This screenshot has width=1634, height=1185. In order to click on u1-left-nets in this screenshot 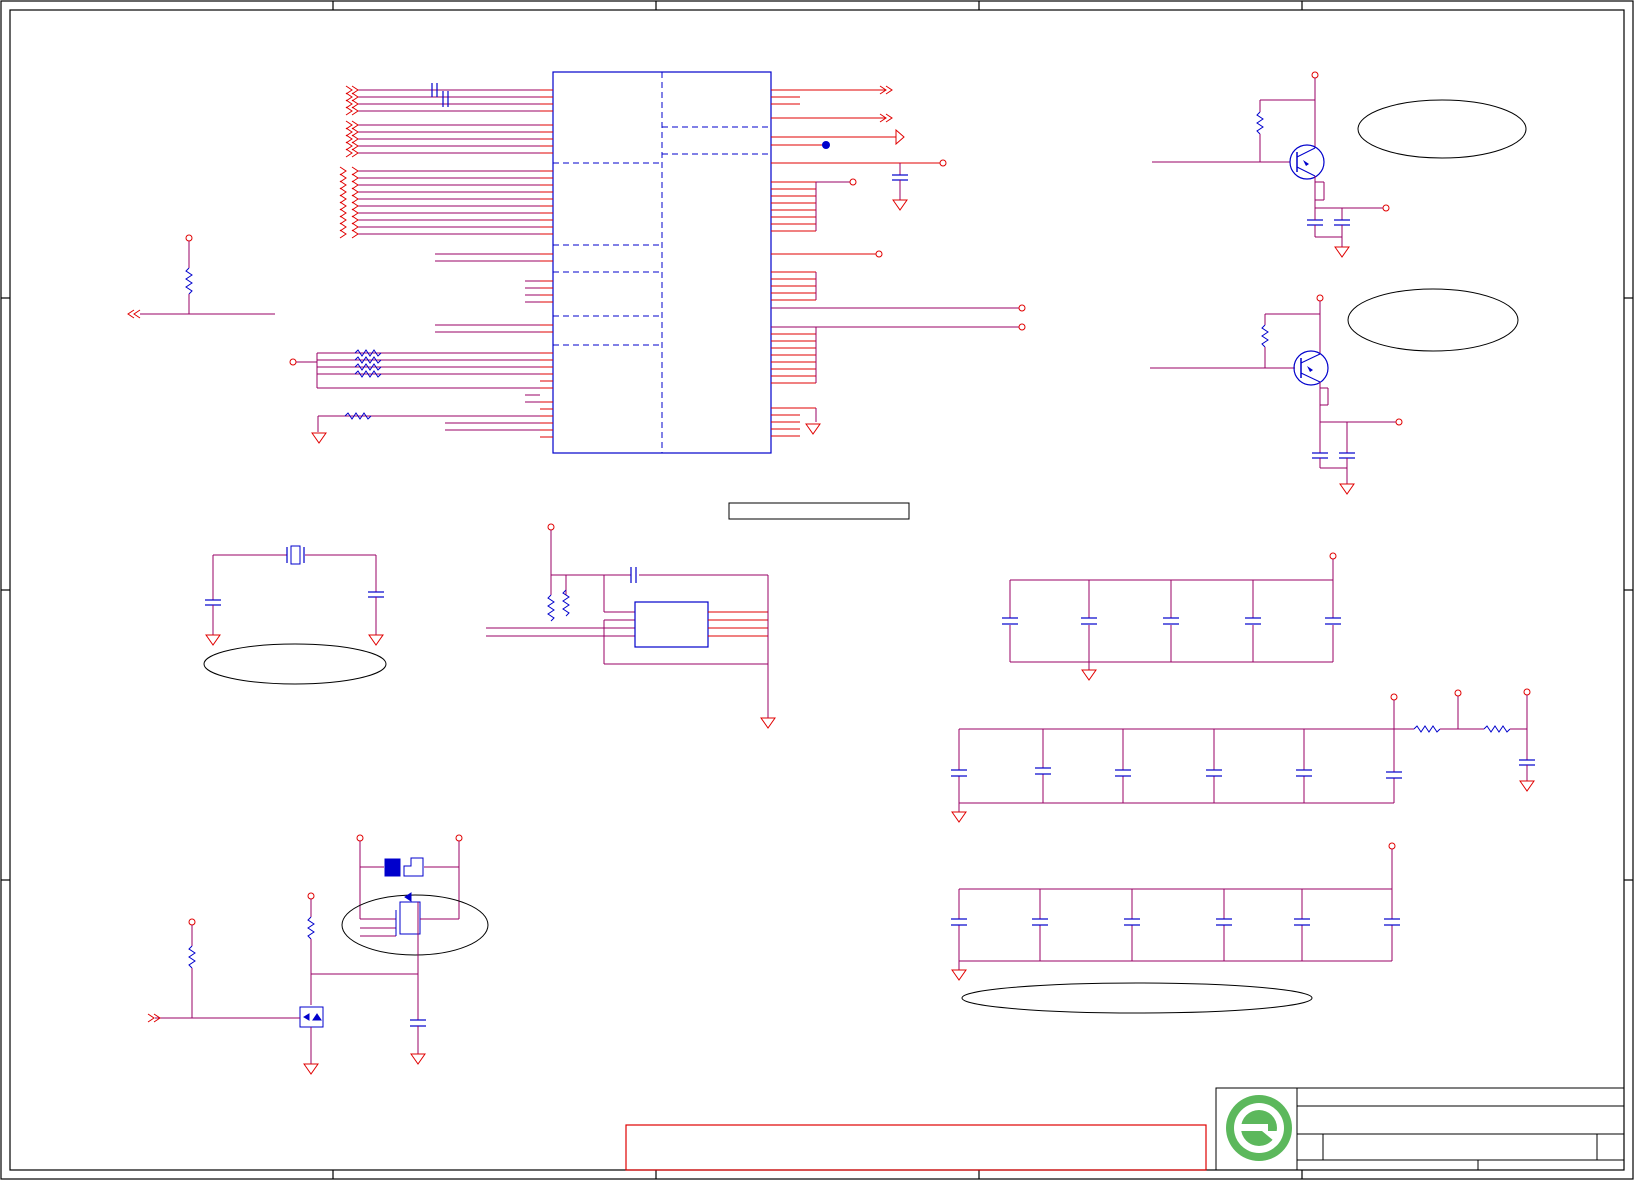, I will do `click(417, 260)`.